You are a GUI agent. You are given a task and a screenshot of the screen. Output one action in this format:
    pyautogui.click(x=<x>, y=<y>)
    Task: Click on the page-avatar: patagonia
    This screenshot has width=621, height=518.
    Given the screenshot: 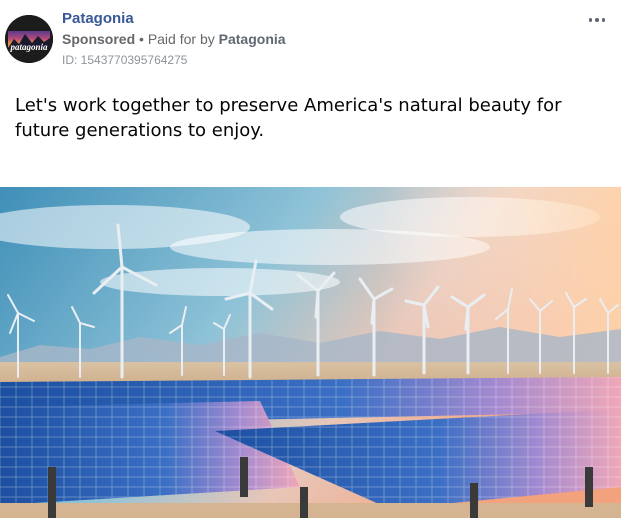 What is the action you would take?
    pyautogui.click(x=29, y=39)
    